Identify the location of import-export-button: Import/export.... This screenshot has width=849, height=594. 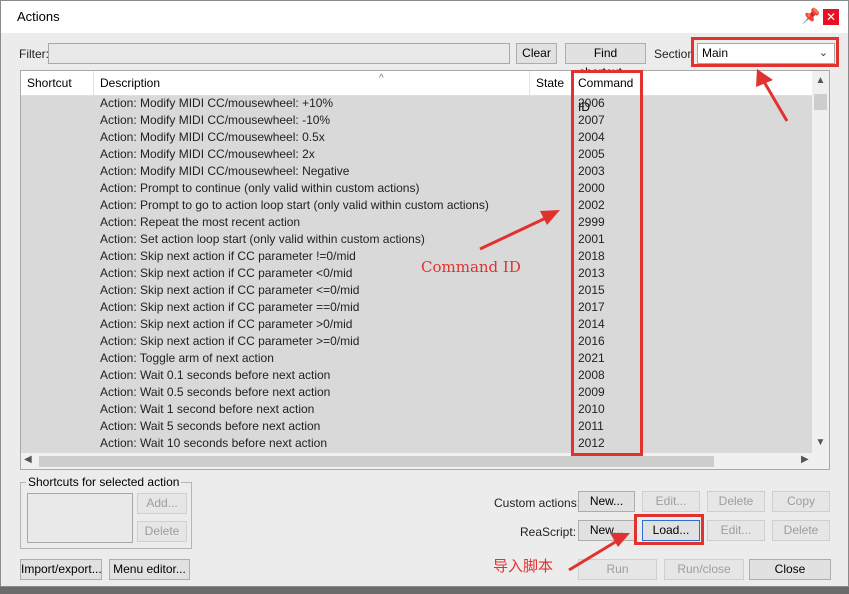
(61, 569).